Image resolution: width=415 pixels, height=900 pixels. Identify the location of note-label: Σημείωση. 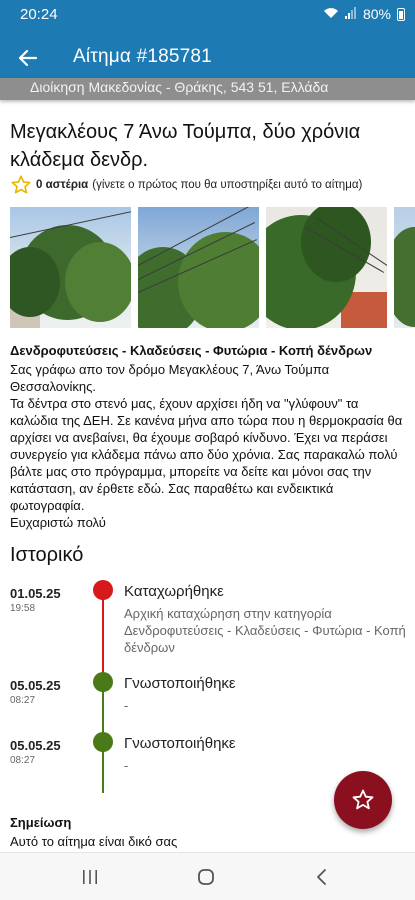
(41, 822).